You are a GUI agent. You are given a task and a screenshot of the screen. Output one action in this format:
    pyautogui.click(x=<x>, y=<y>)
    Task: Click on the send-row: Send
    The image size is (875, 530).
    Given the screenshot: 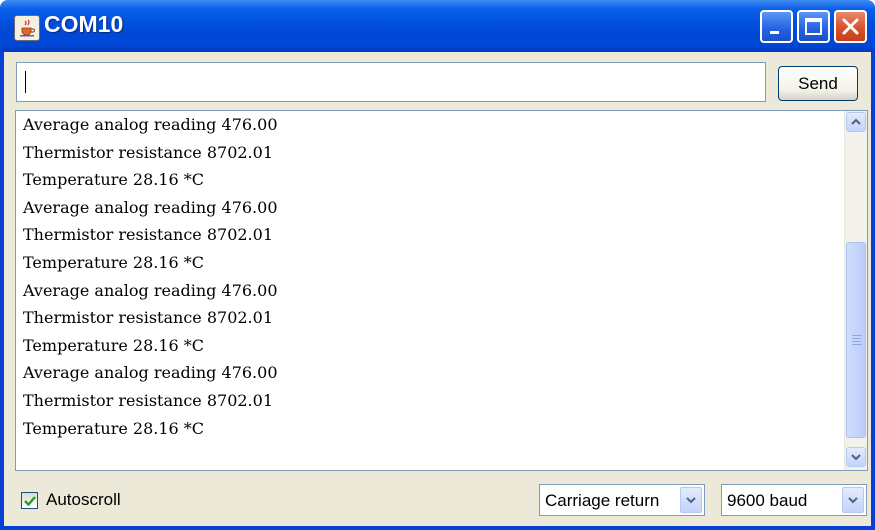 What is the action you would take?
    pyautogui.click(x=441, y=84)
    